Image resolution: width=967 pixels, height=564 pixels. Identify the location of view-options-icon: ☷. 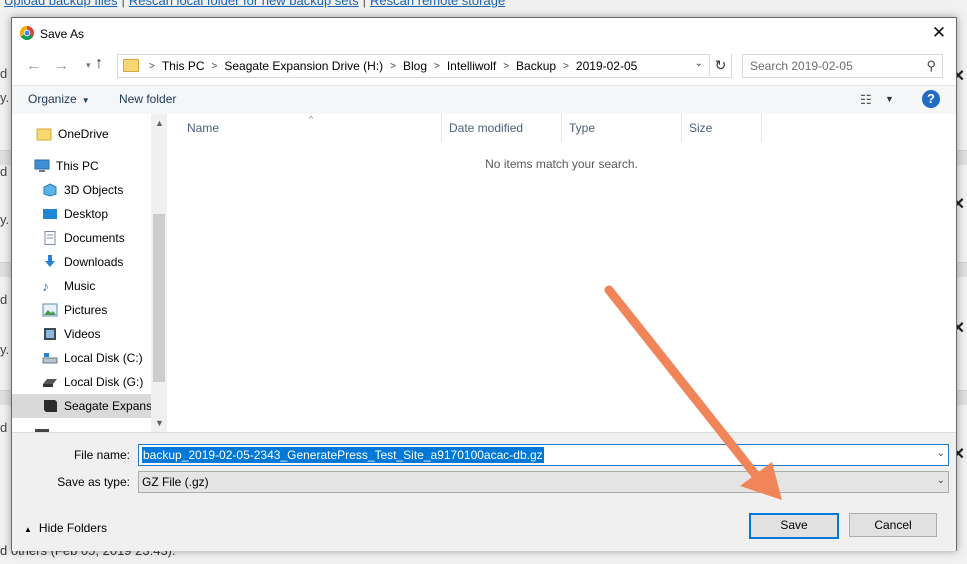
(866, 100).